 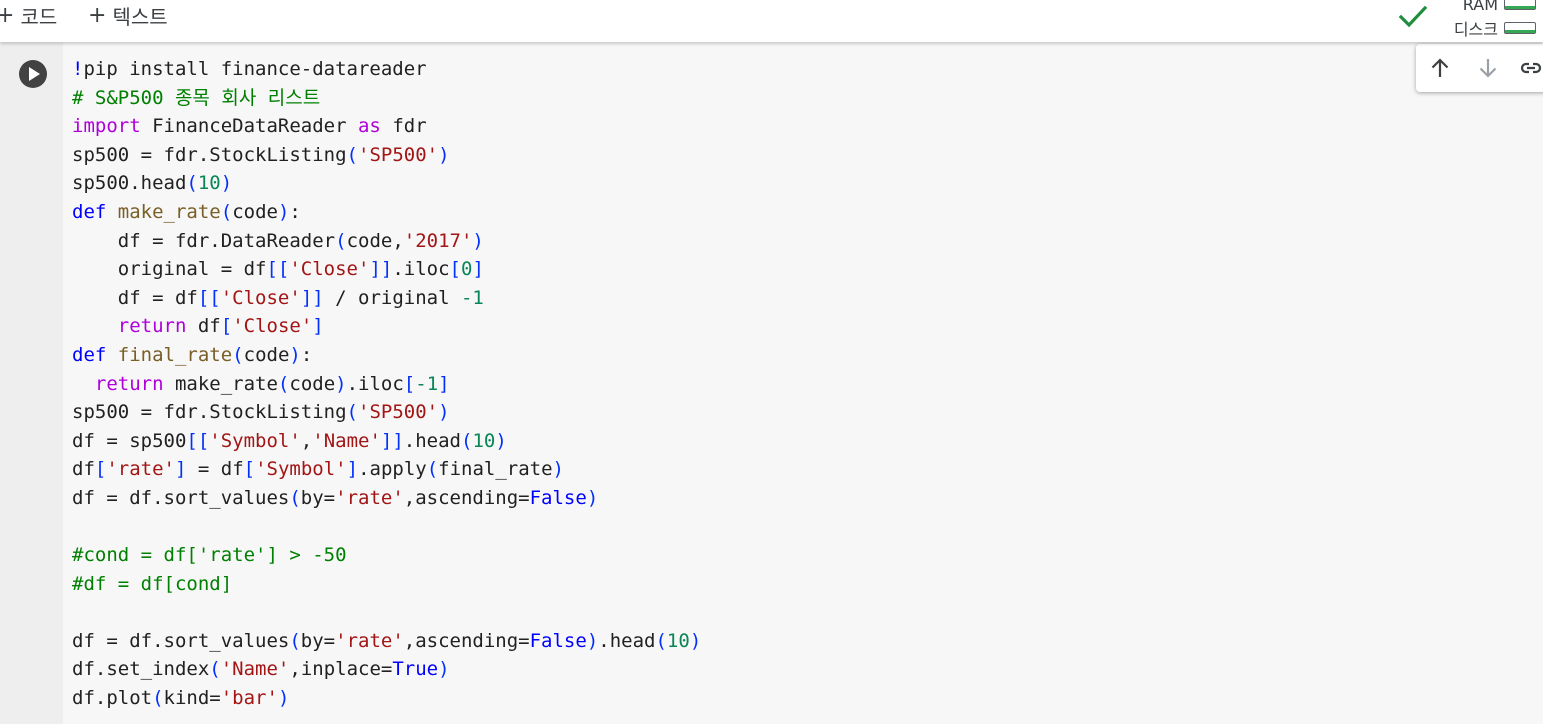 I want to click on play-icon, so click(x=34, y=74).